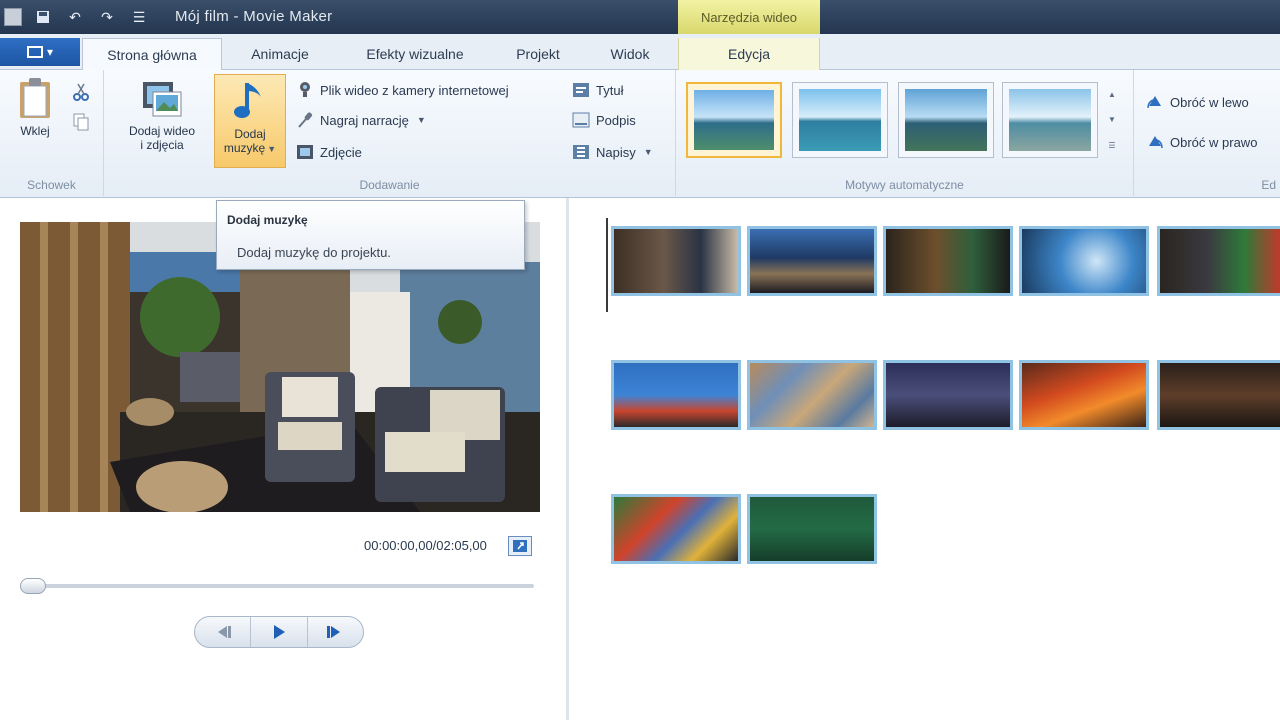 The image size is (1280, 720). Describe the element at coordinates (607, 265) in the screenshot. I see `playback-position-indicator` at that location.